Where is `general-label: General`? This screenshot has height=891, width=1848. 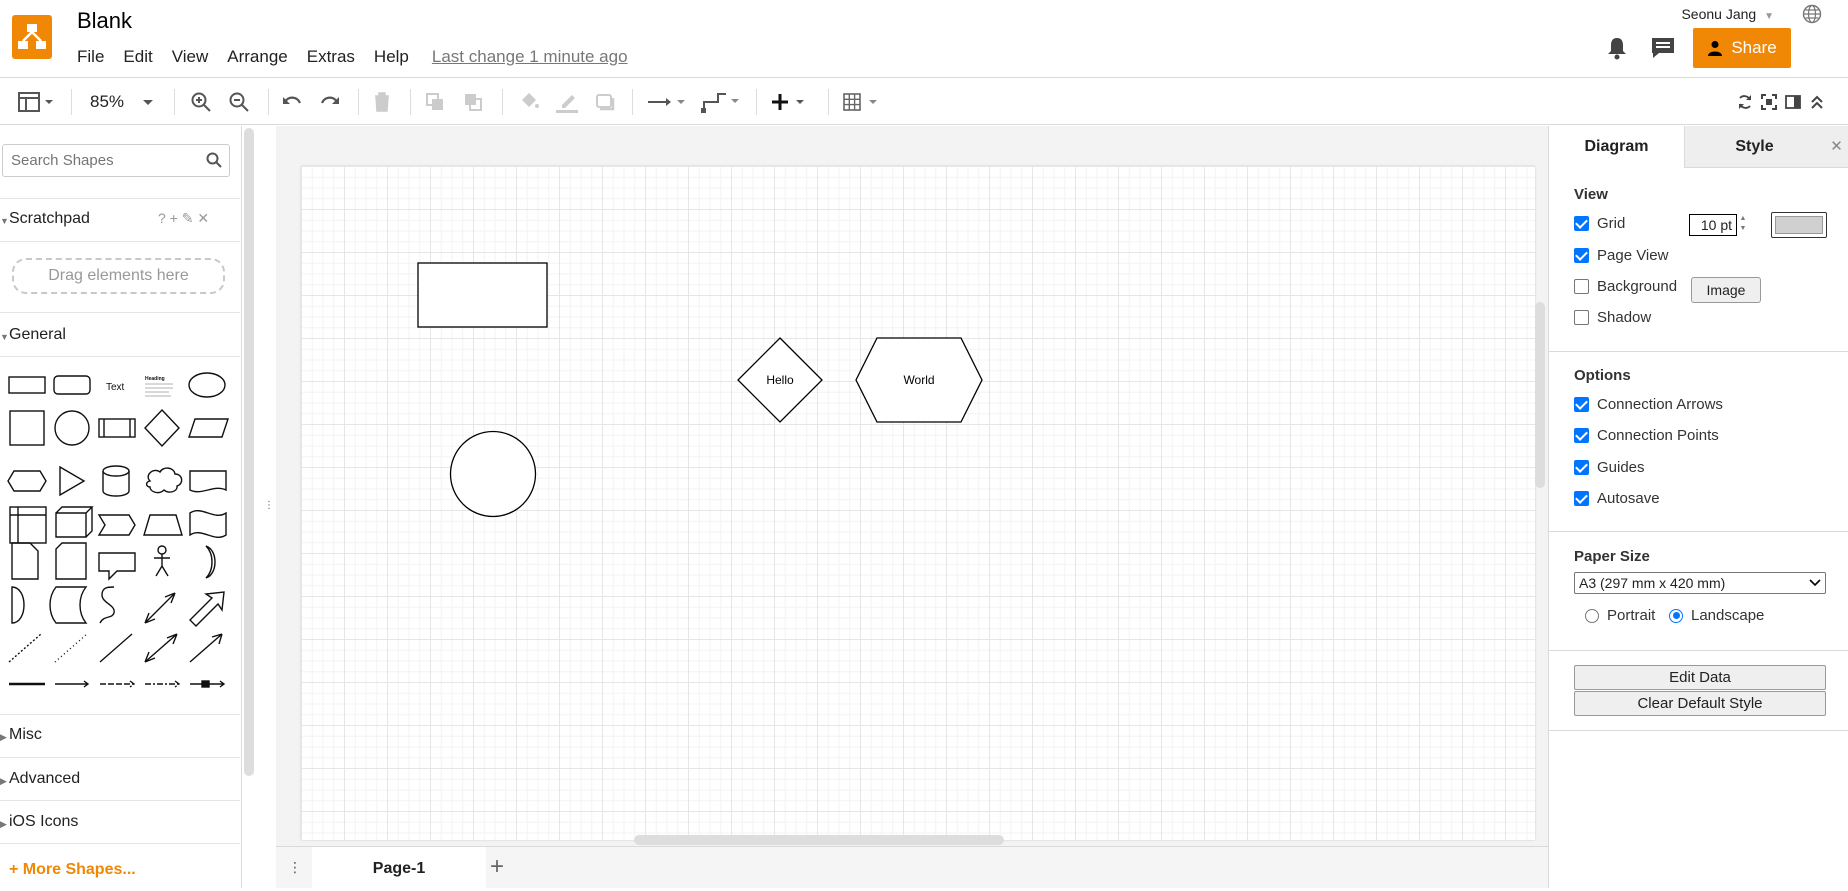
general-label: General is located at coordinates (37, 334).